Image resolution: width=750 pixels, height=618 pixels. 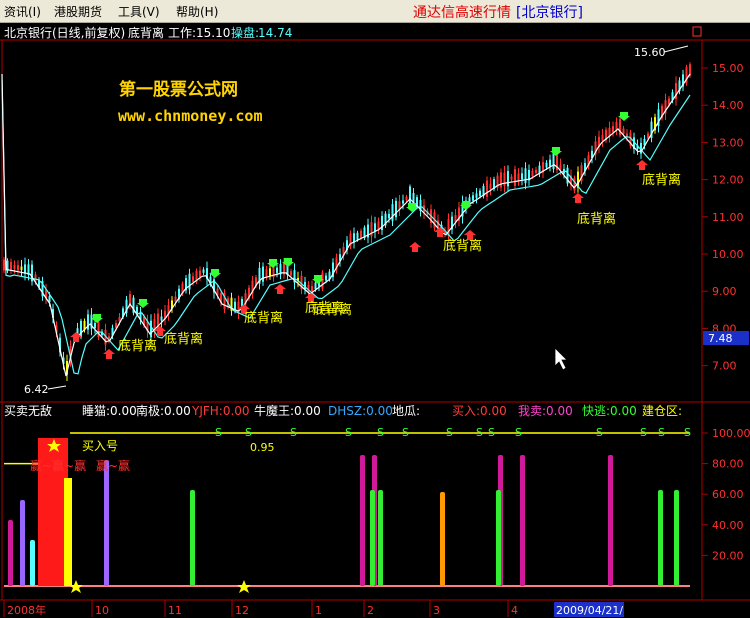 I want to click on sub-legend-item: YJFH:0.00, so click(x=220, y=411).